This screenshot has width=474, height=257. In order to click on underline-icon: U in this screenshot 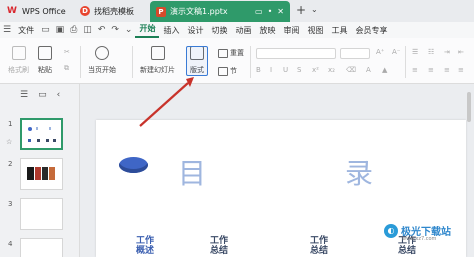, I will do `click(285, 70)`.